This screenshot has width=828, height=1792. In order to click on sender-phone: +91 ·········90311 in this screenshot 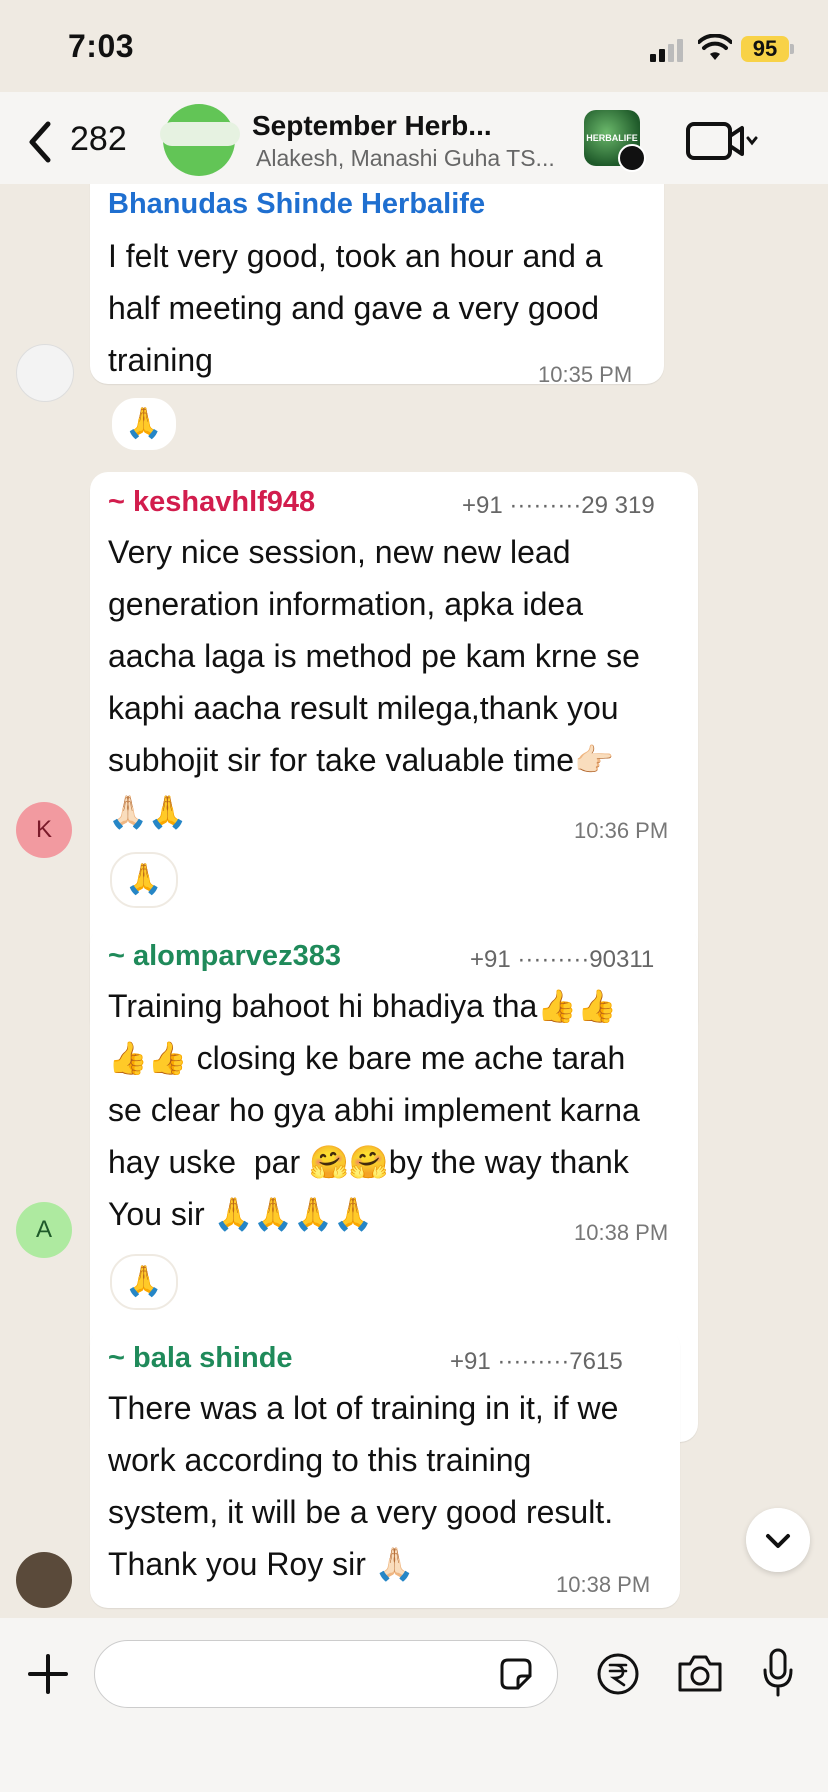, I will do `click(562, 959)`.